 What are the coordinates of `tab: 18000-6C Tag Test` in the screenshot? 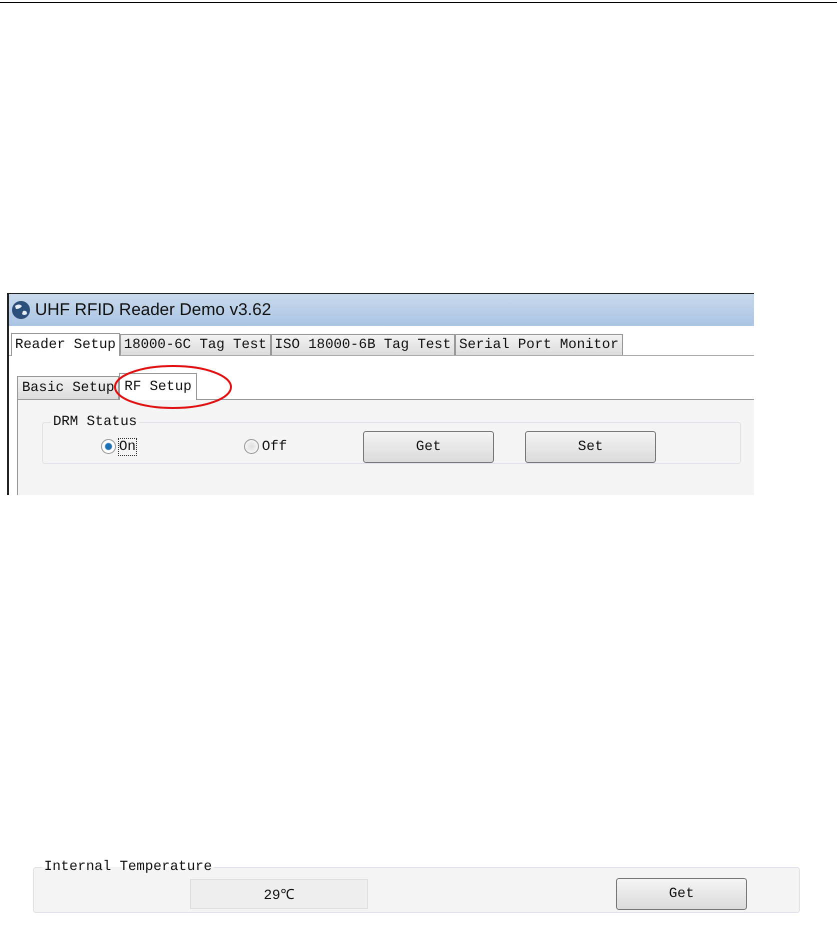 It's located at (195, 344).